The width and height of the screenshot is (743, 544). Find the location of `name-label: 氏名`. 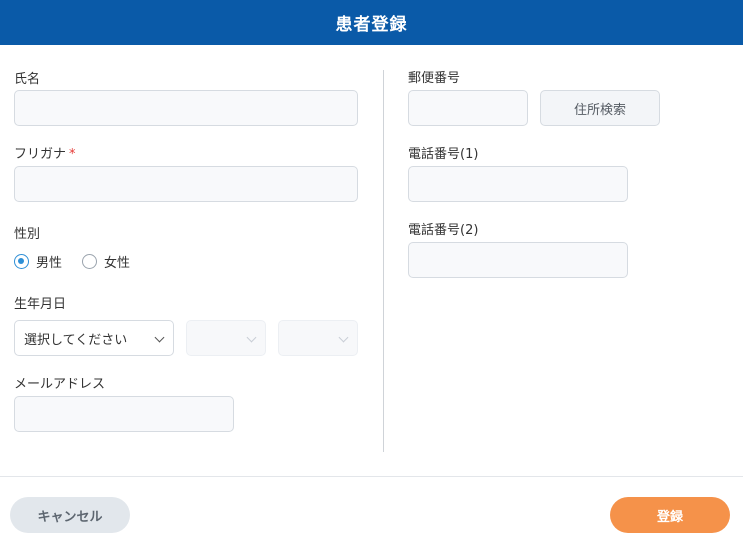

name-label: 氏名 is located at coordinates (27, 79).